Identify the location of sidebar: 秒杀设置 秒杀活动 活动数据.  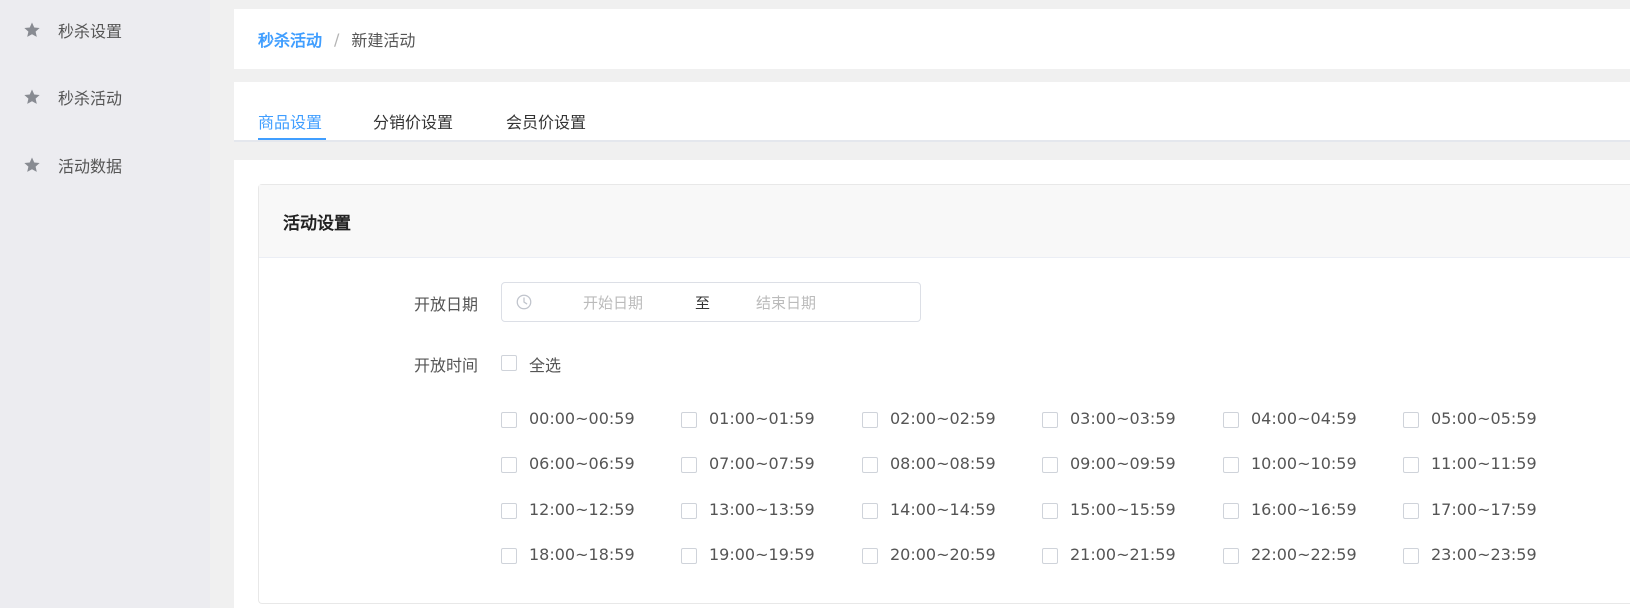
(105, 304).